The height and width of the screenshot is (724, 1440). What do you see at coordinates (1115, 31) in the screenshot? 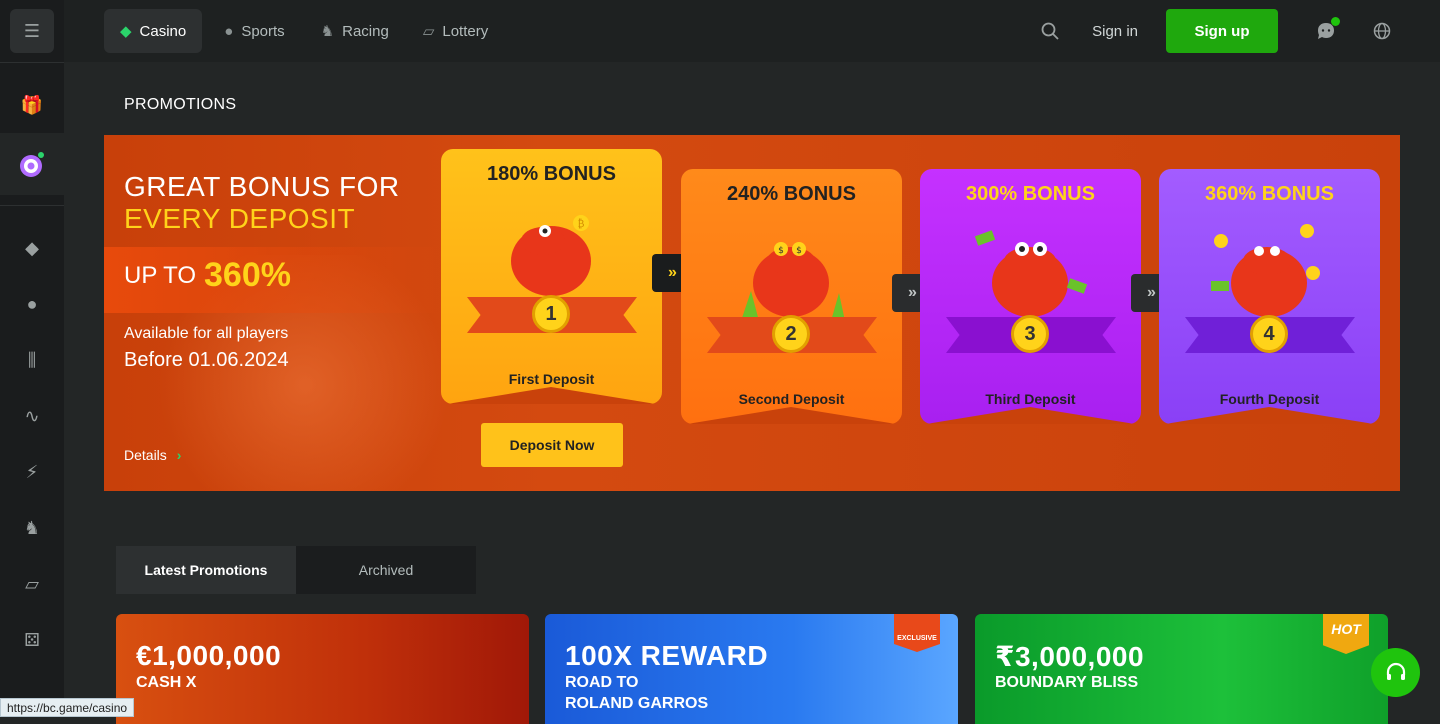
I see `signin-link: Sign in` at bounding box center [1115, 31].